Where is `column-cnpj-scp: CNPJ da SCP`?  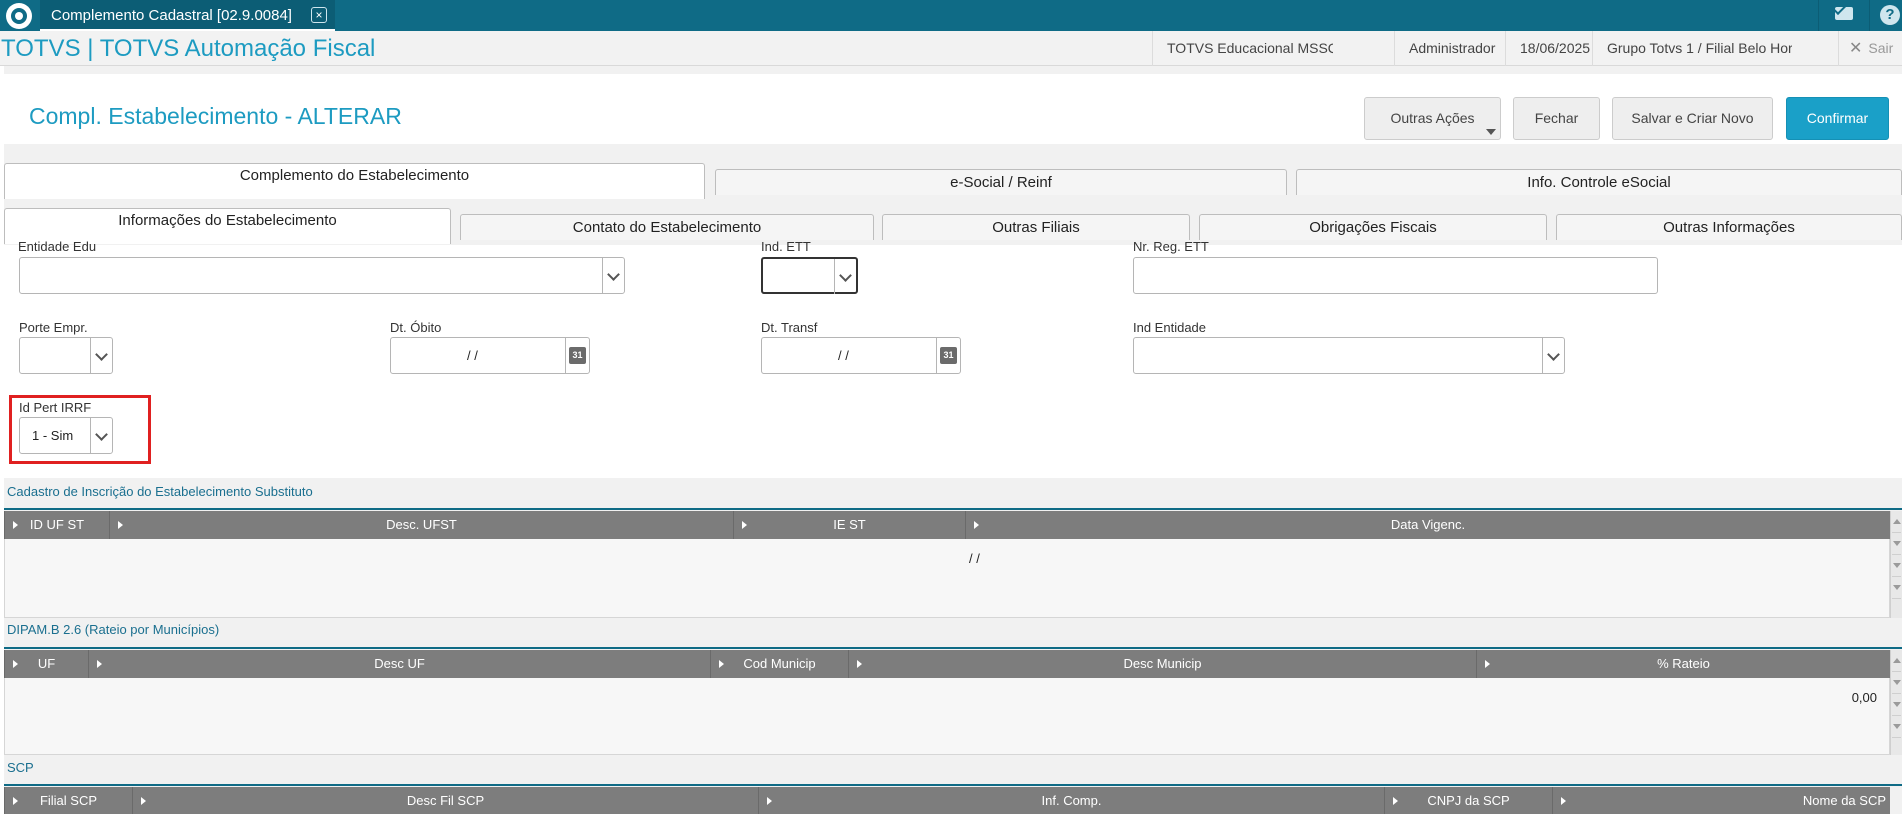
column-cnpj-scp: CNPJ da SCP is located at coordinates (1468, 800).